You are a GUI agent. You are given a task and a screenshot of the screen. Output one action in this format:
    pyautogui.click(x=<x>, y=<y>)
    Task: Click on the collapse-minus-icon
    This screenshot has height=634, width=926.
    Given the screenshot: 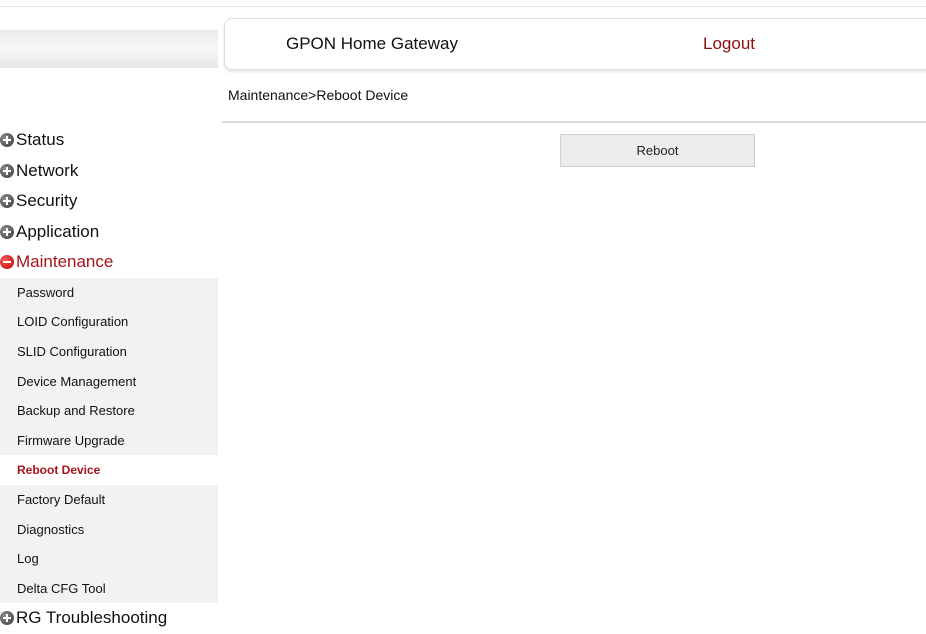 What is the action you would take?
    pyautogui.click(x=7, y=262)
    